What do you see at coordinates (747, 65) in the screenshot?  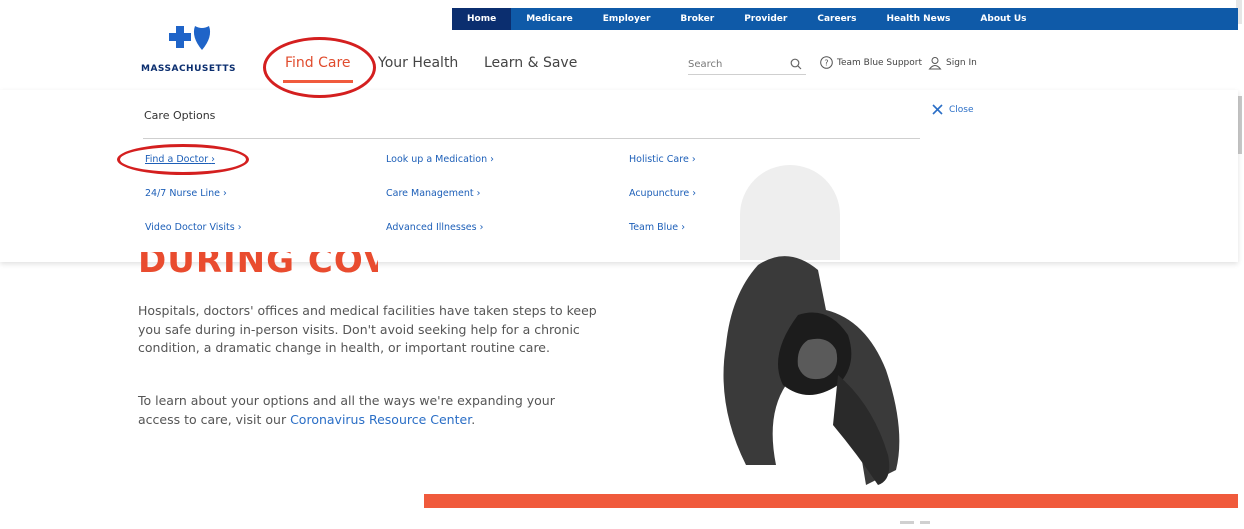 I see `search-input` at bounding box center [747, 65].